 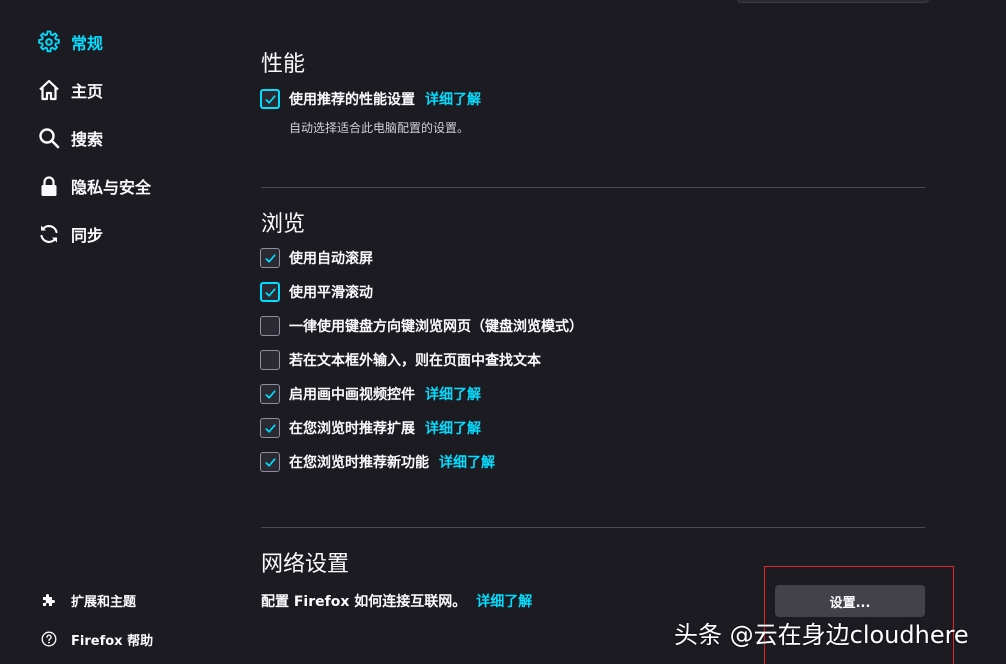 What do you see at coordinates (87, 235) in the screenshot?
I see `sidebar-item-label: 同步` at bounding box center [87, 235].